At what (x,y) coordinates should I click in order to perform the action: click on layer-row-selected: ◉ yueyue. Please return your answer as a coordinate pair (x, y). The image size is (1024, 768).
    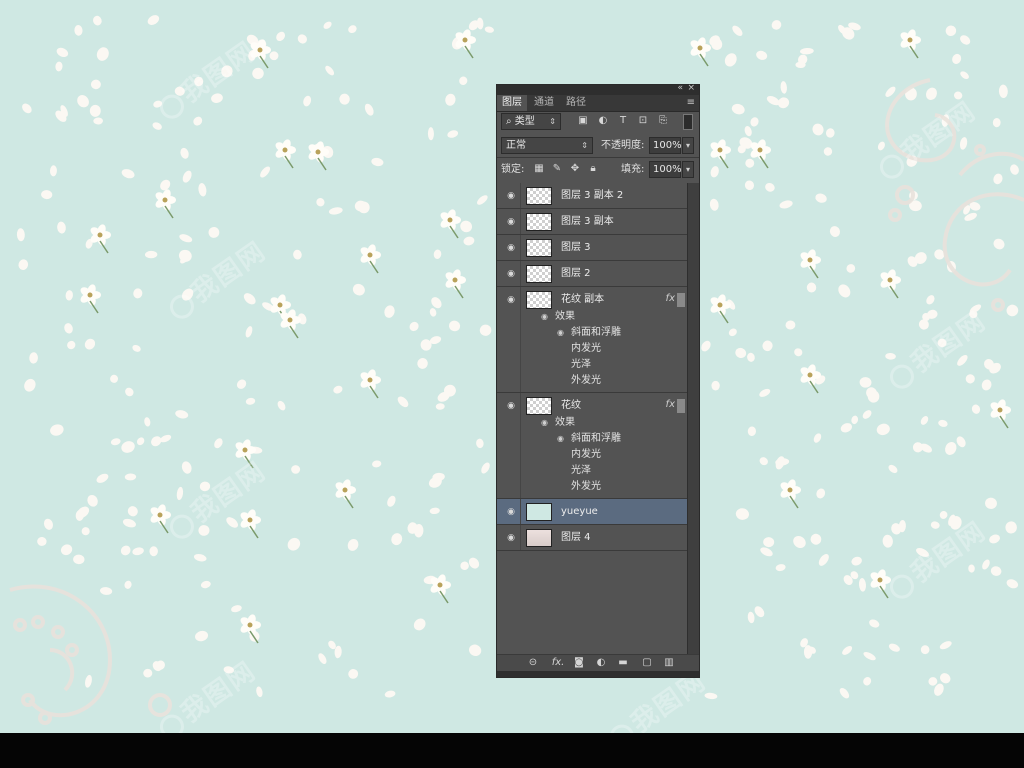
    Looking at the image, I should click on (592, 512).